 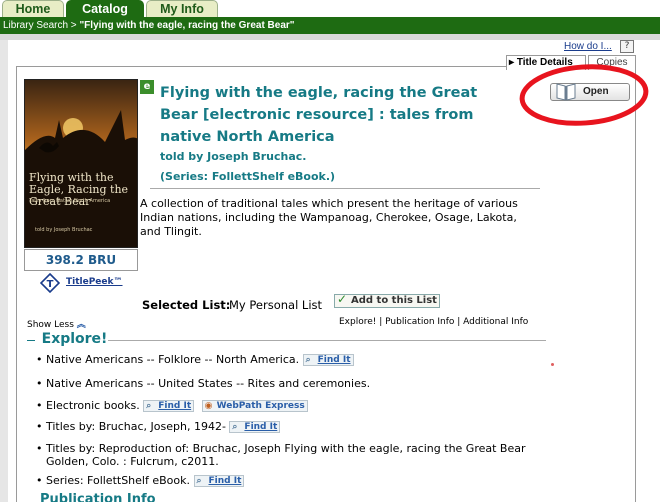 I want to click on red-dot, so click(x=552, y=364).